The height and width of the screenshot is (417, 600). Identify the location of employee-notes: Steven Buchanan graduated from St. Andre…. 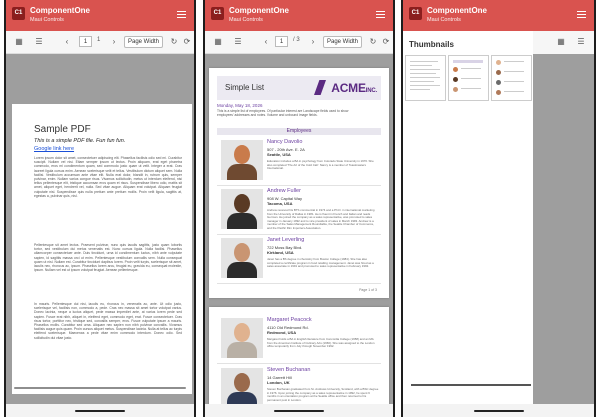
(323, 394).